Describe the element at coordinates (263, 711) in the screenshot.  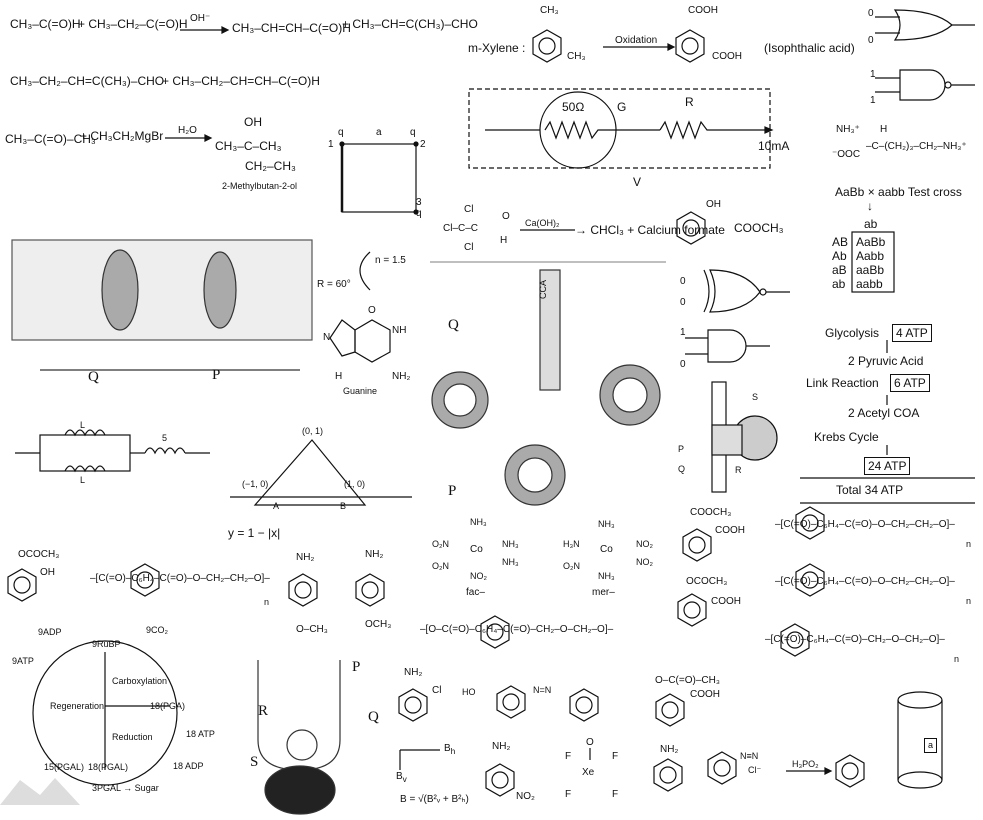
I see `organelle-r-label: R` at that location.